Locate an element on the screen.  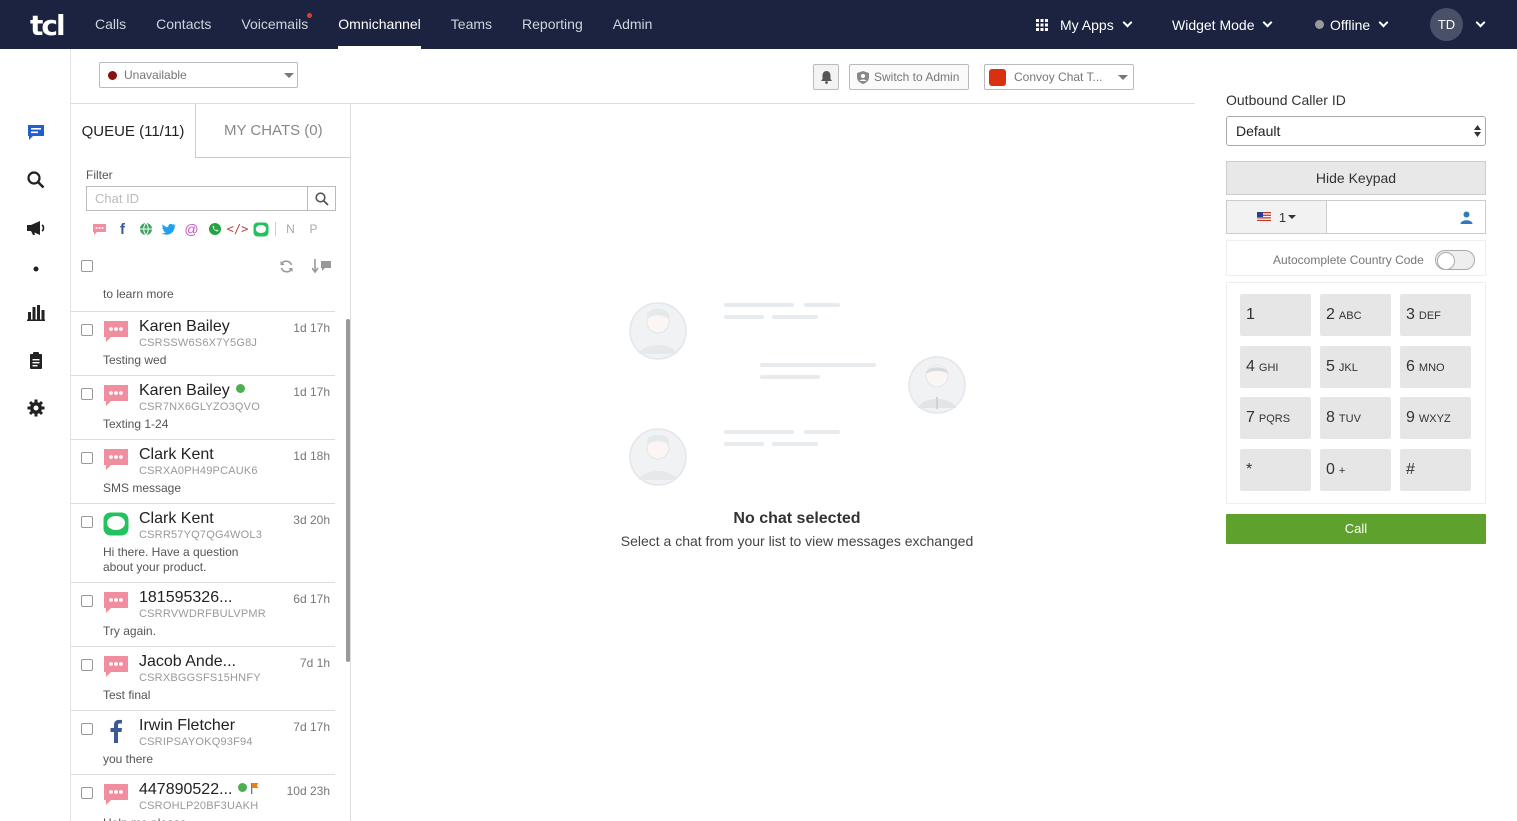
refresh-icon is located at coordinates (286, 269).